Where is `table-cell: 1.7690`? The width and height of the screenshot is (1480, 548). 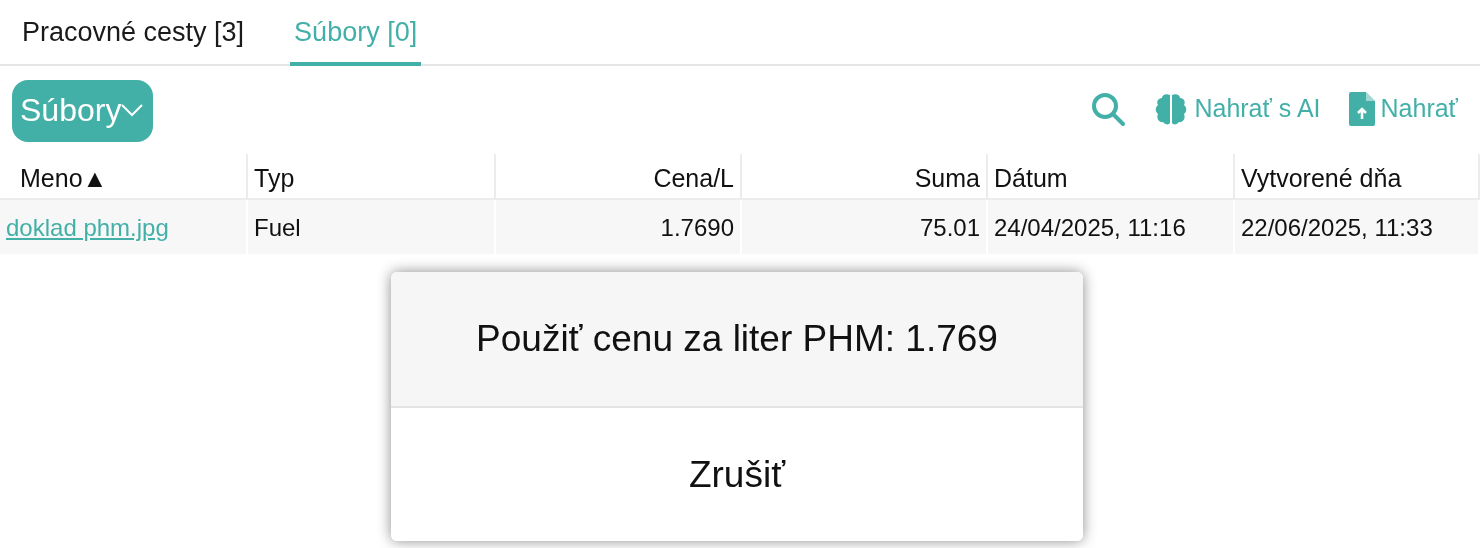
table-cell: 1.7690 is located at coordinates (619, 227).